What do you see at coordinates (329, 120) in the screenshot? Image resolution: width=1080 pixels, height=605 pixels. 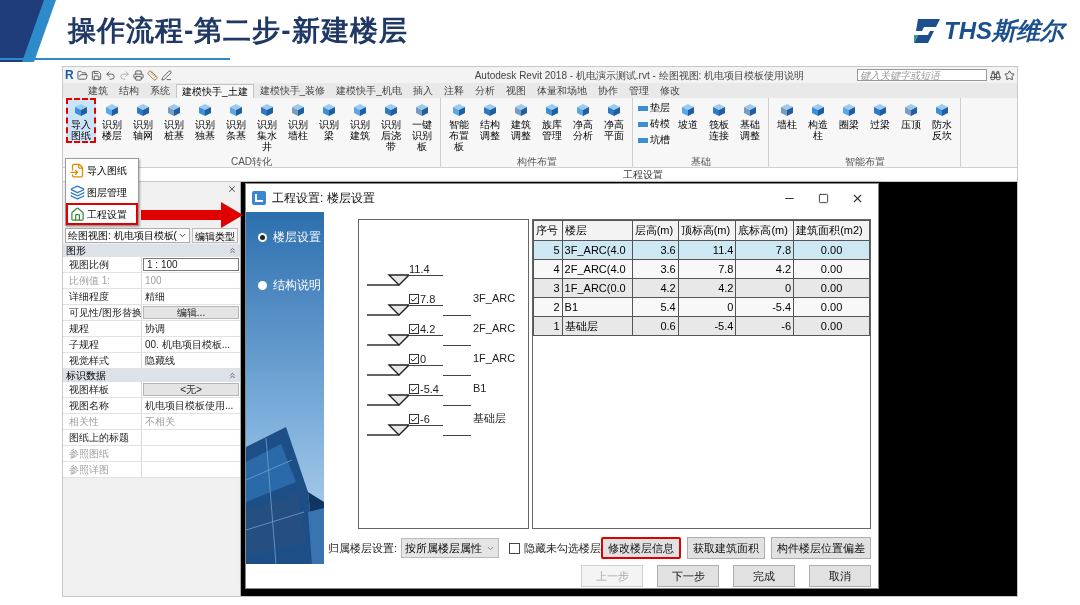 I see `ribbon-button: 识别梁` at bounding box center [329, 120].